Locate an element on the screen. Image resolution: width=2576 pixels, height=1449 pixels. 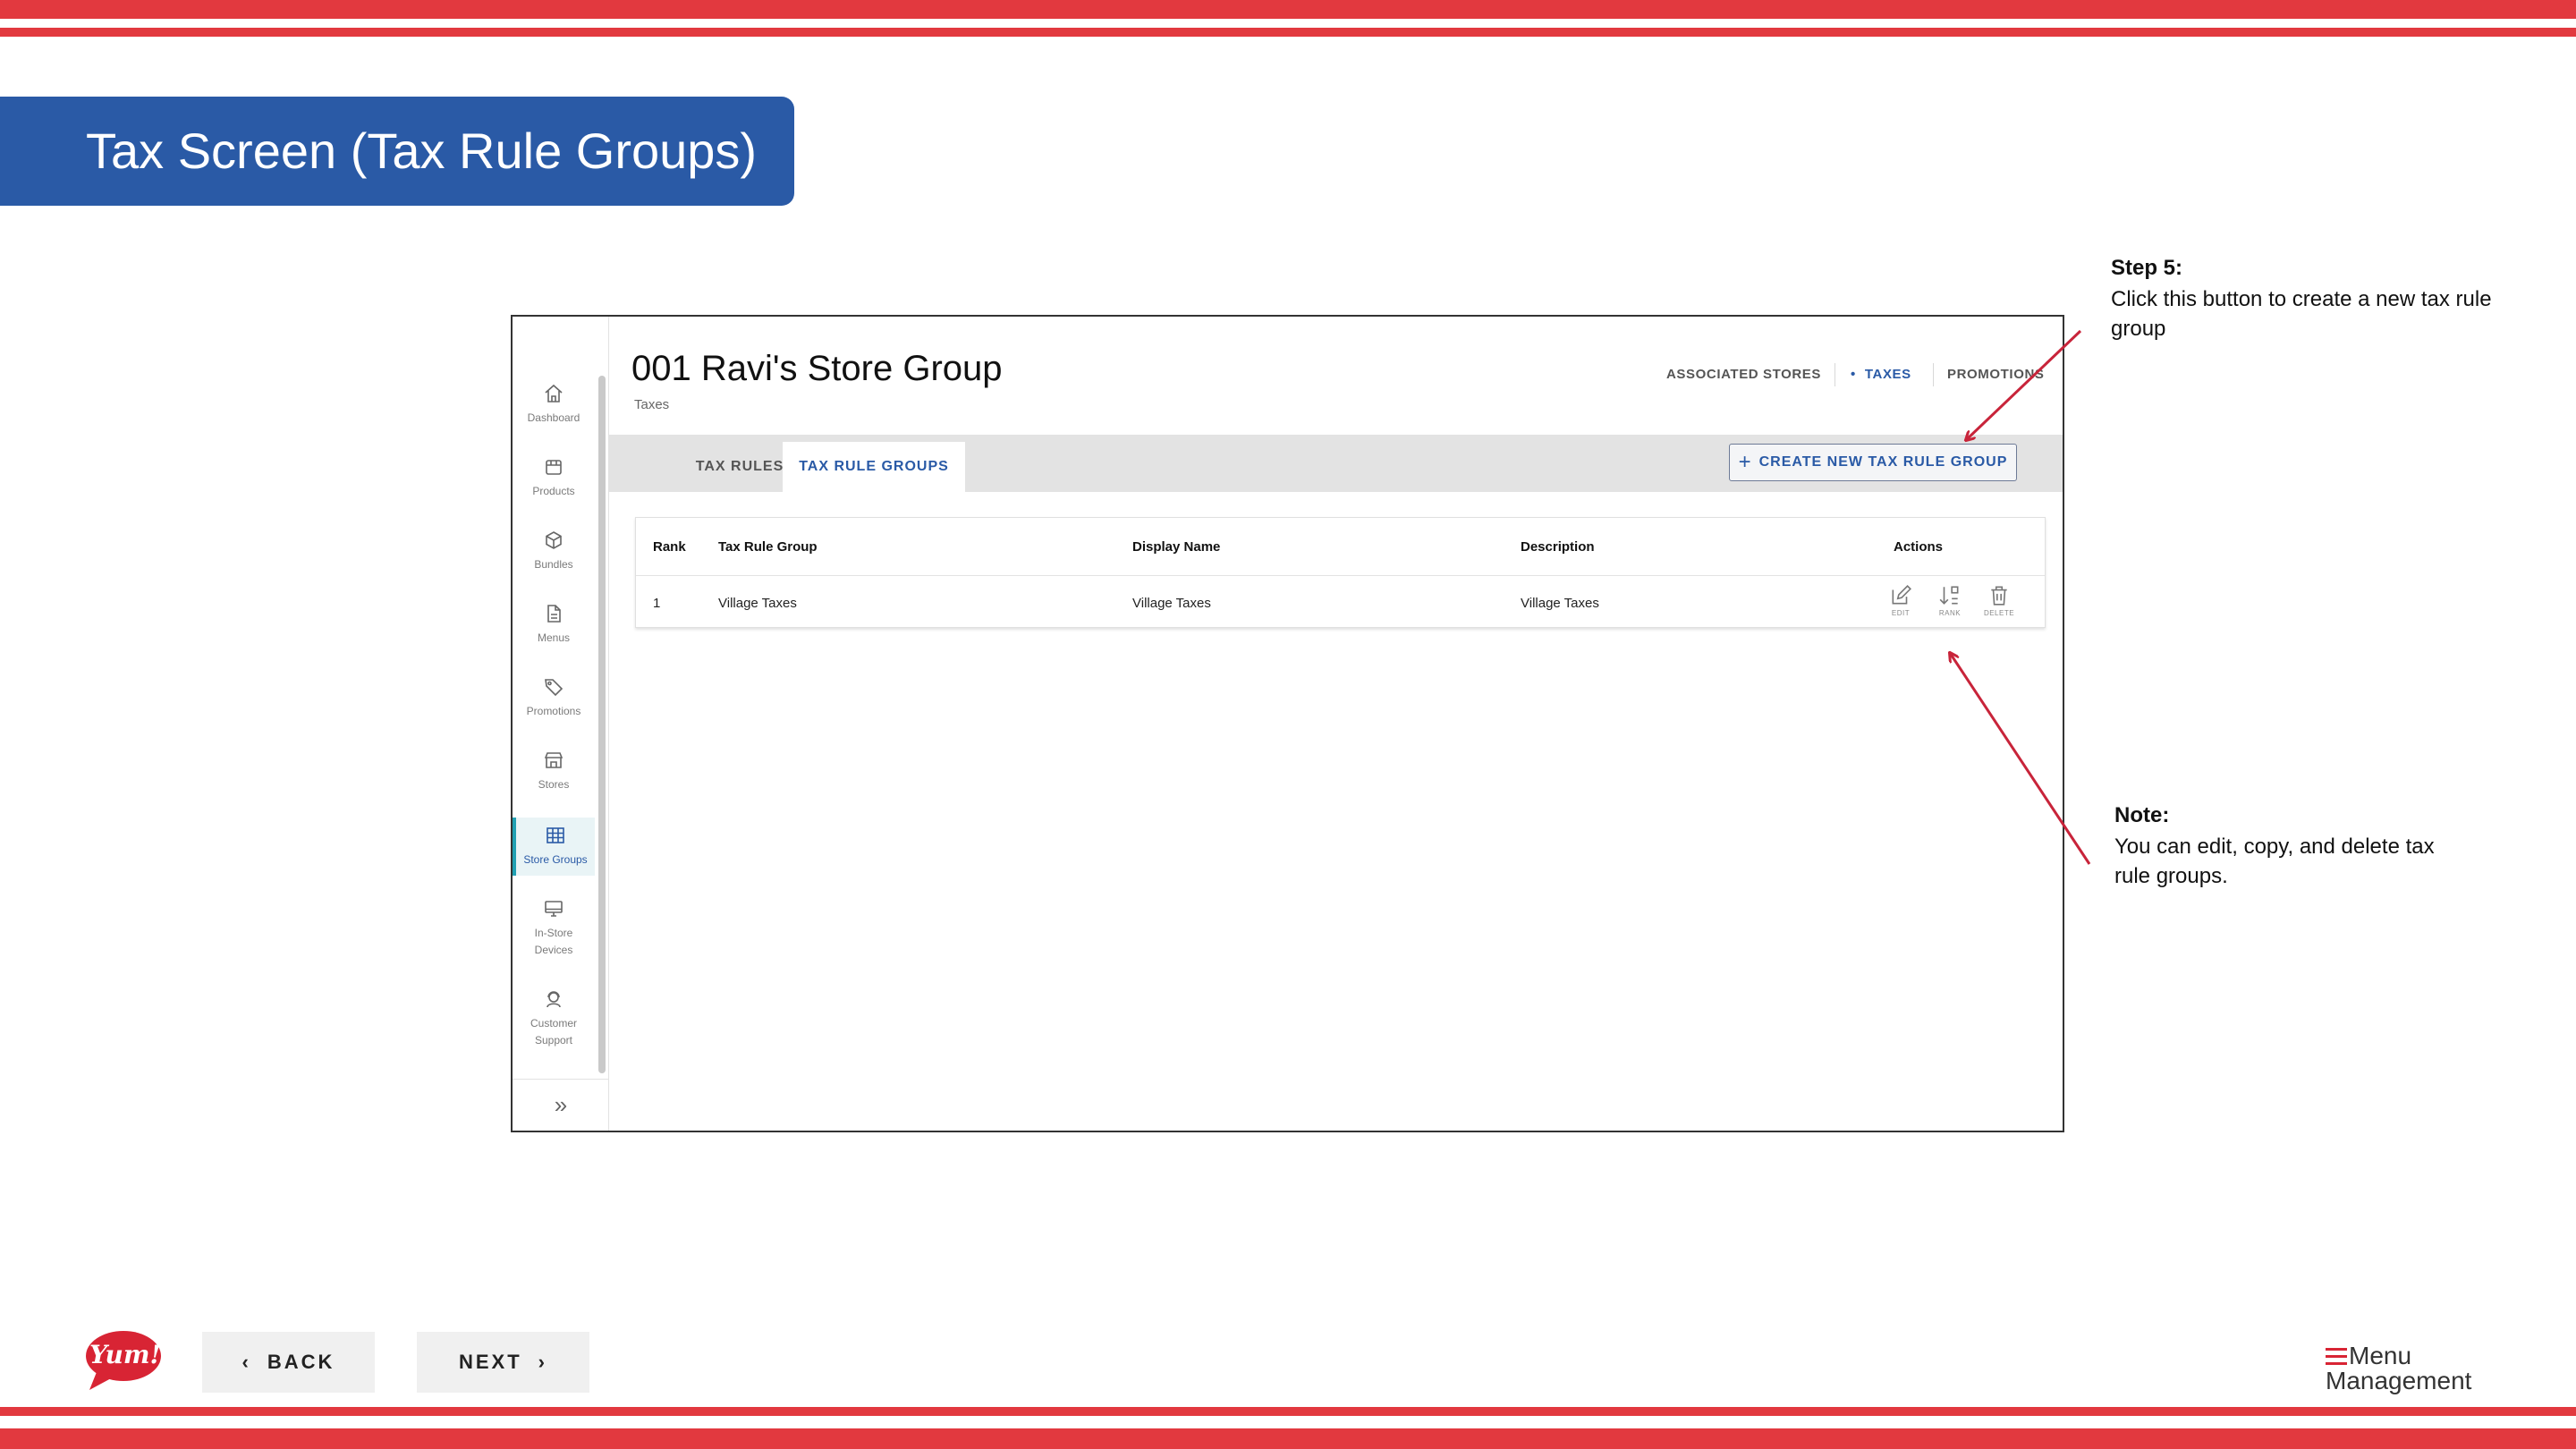
chevron-left-icon: ‹ is located at coordinates (246, 1362).